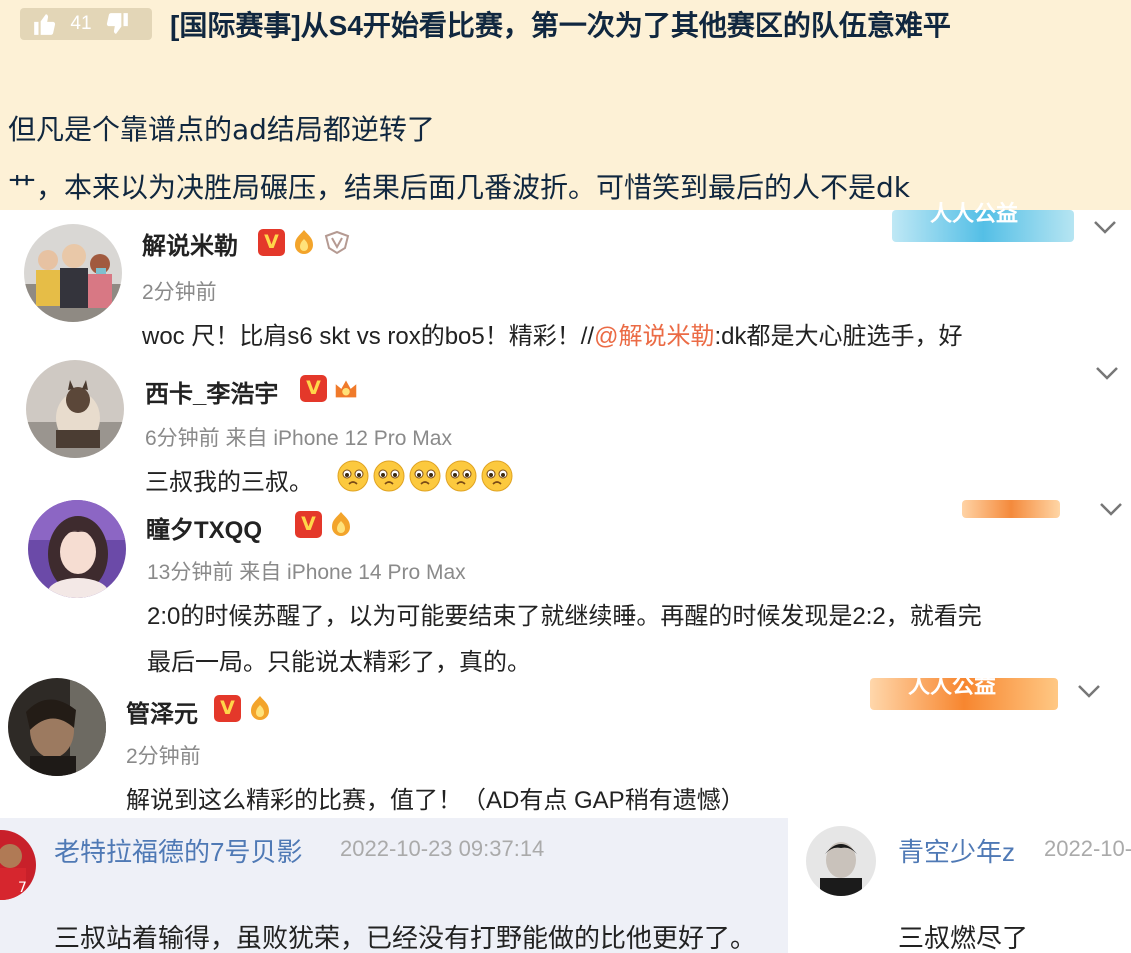 This screenshot has width=1131, height=953. I want to click on mention-link: @解说米勒, so click(654, 336).